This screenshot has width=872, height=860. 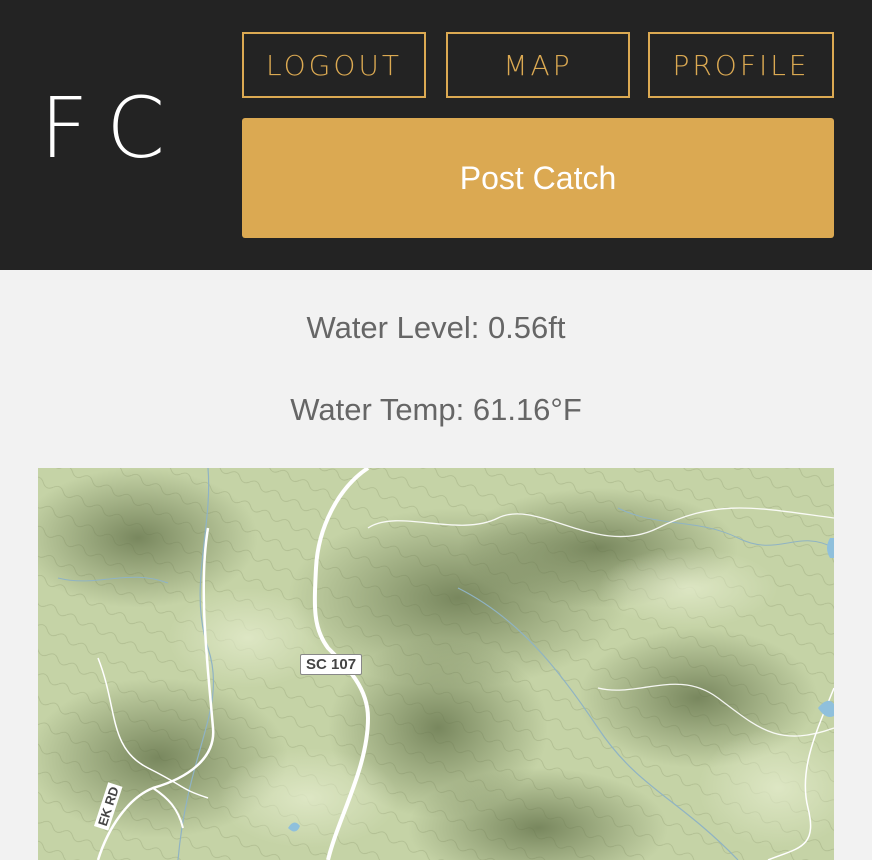 What do you see at coordinates (331, 664) in the screenshot?
I see `road-label-sc107: SC 107` at bounding box center [331, 664].